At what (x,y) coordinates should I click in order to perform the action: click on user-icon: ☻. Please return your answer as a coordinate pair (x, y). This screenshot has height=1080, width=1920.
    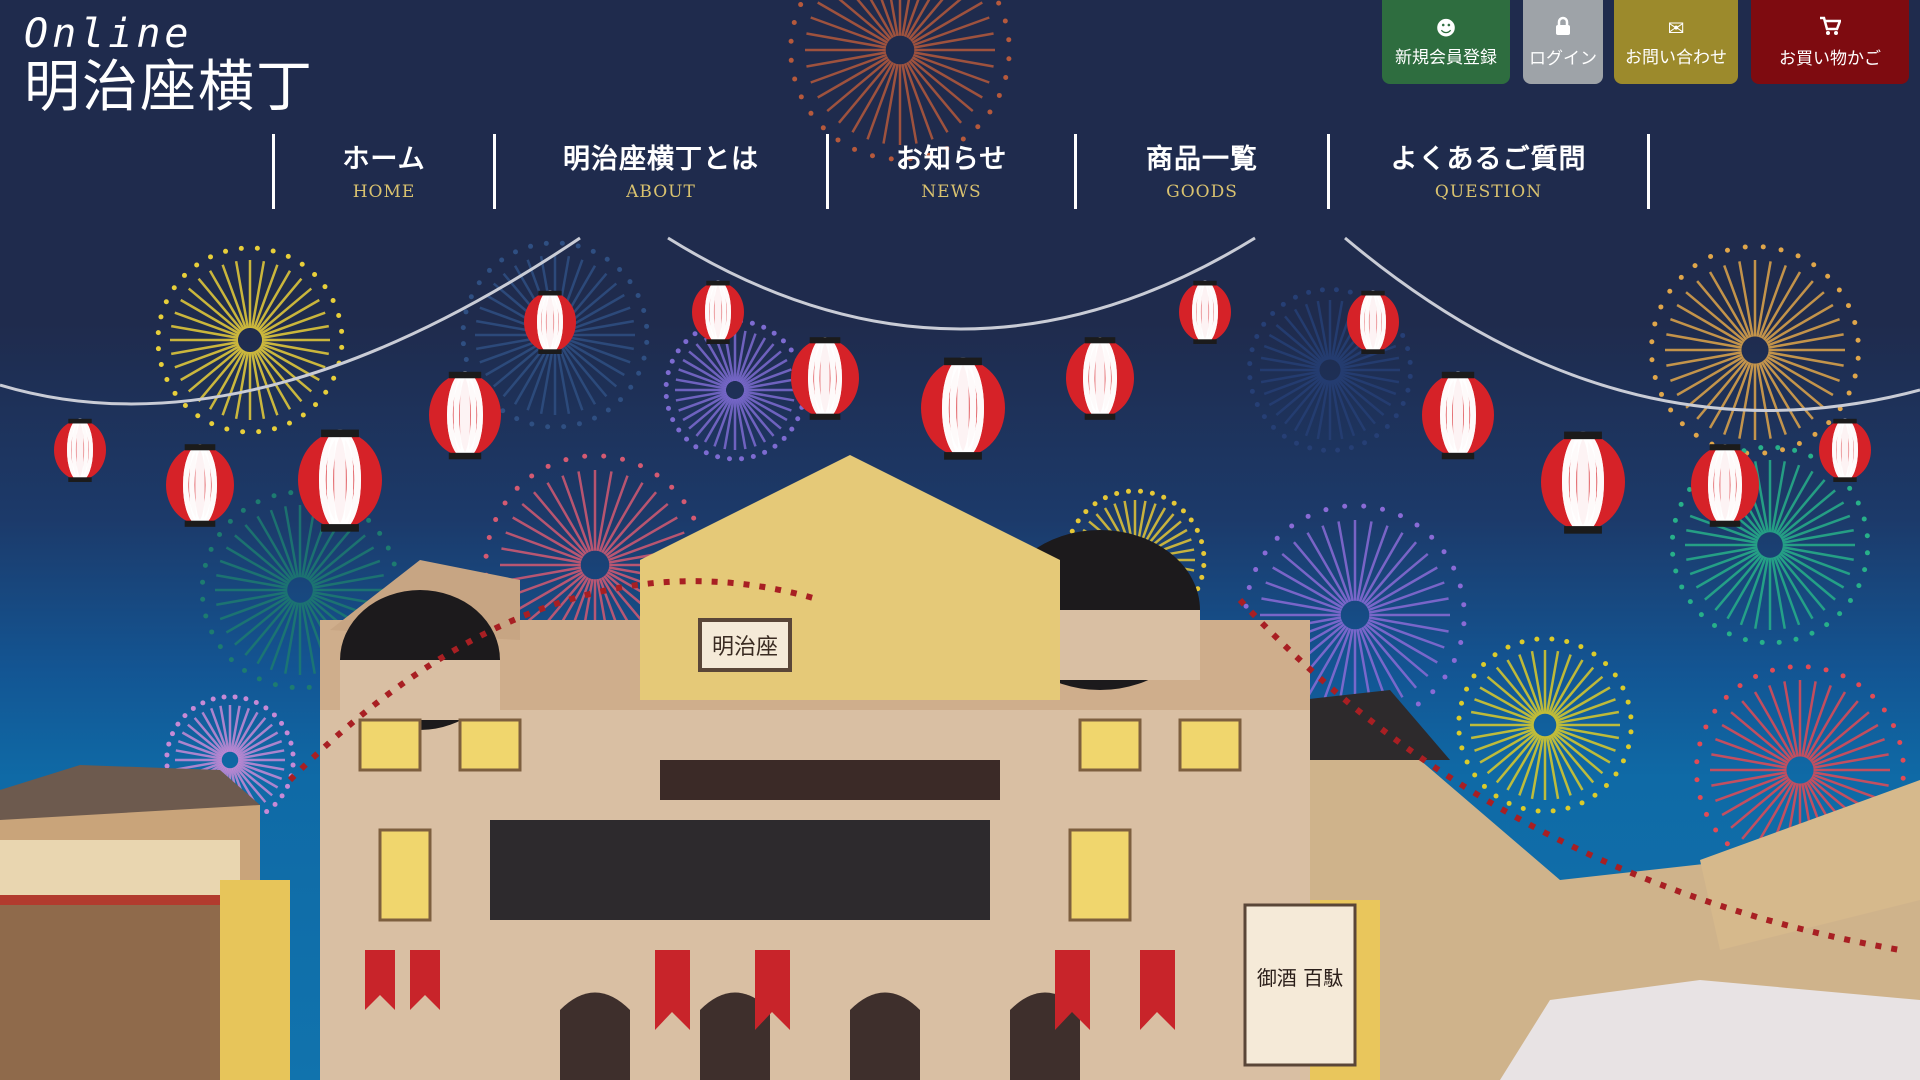
    Looking at the image, I should click on (1446, 27).